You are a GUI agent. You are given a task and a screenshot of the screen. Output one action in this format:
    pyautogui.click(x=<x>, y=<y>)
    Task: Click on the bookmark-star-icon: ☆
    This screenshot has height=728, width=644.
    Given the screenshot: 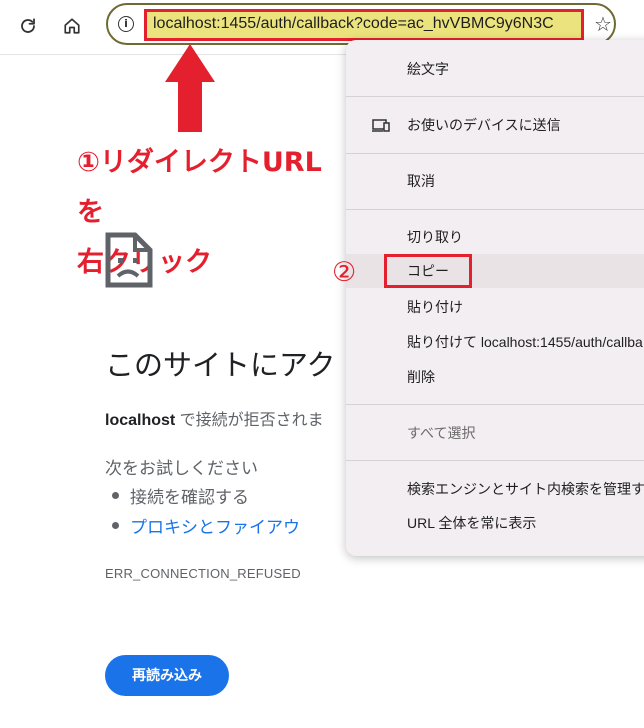 What is the action you would take?
    pyautogui.click(x=603, y=24)
    